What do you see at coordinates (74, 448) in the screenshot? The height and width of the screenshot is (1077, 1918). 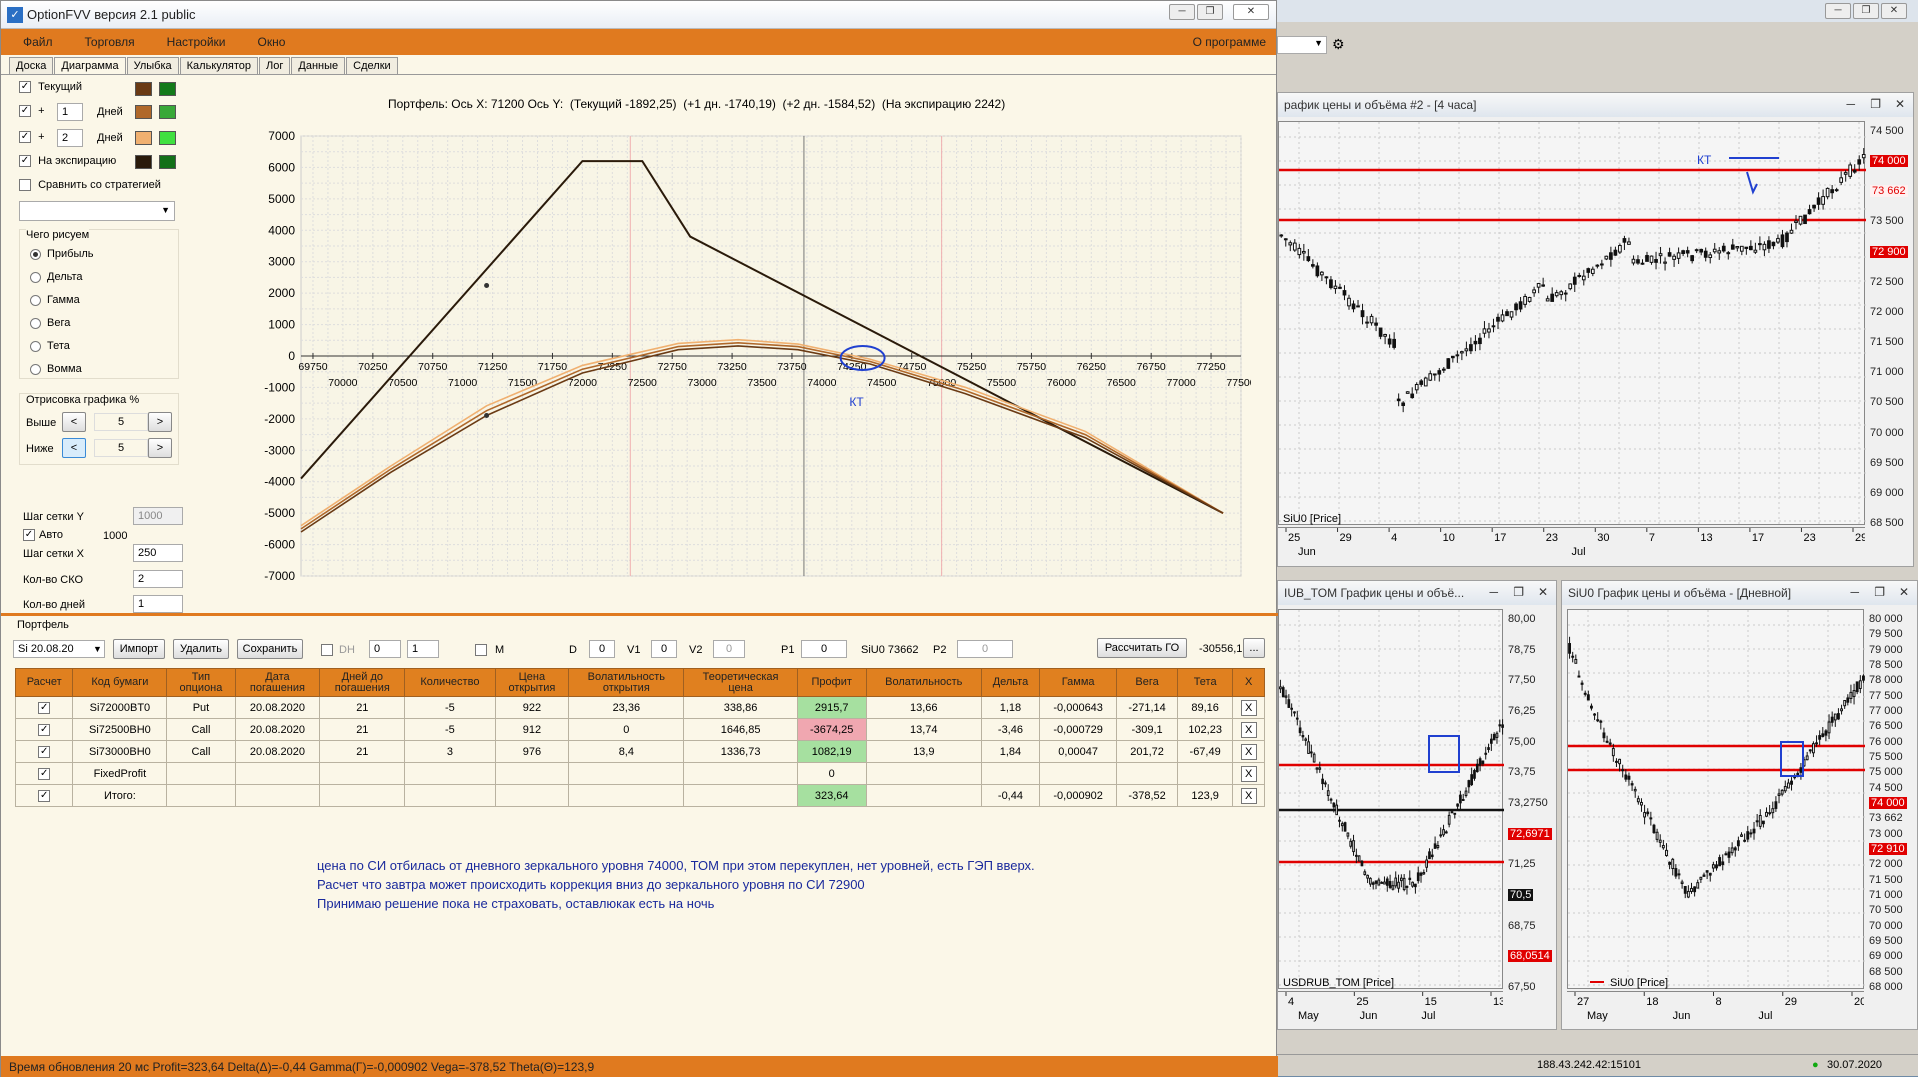 I see `below-decrease-button: <` at bounding box center [74, 448].